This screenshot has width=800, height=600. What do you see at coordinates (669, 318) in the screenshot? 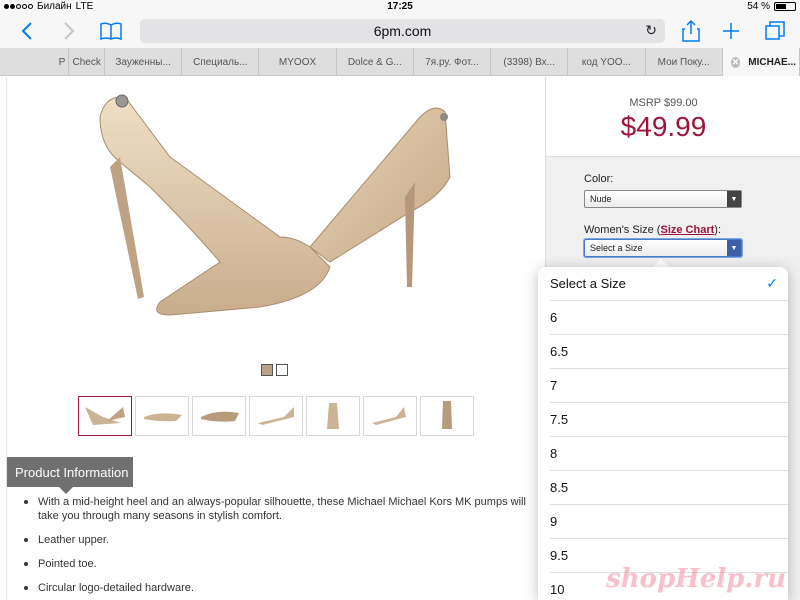
I see `size-option: 6` at bounding box center [669, 318].